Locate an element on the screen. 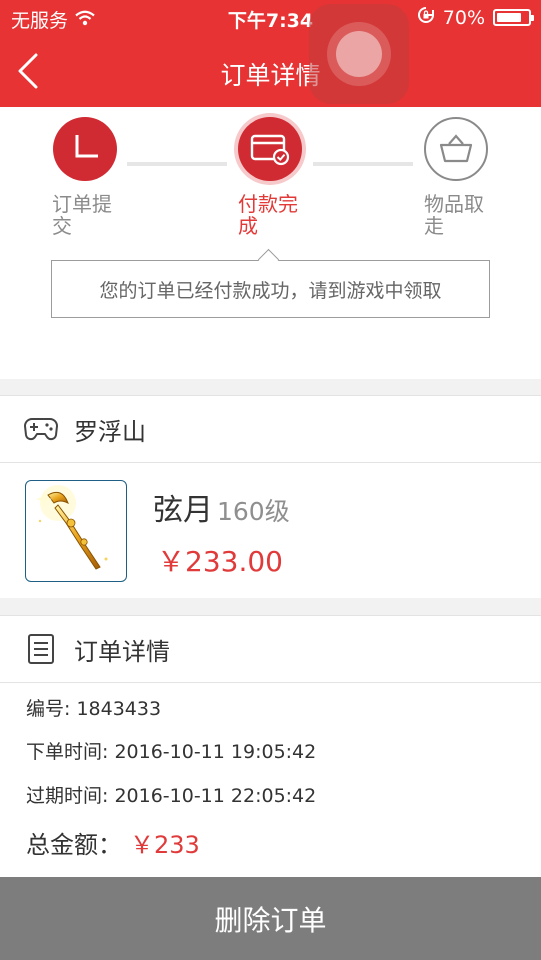  document-icon is located at coordinates (41, 649).